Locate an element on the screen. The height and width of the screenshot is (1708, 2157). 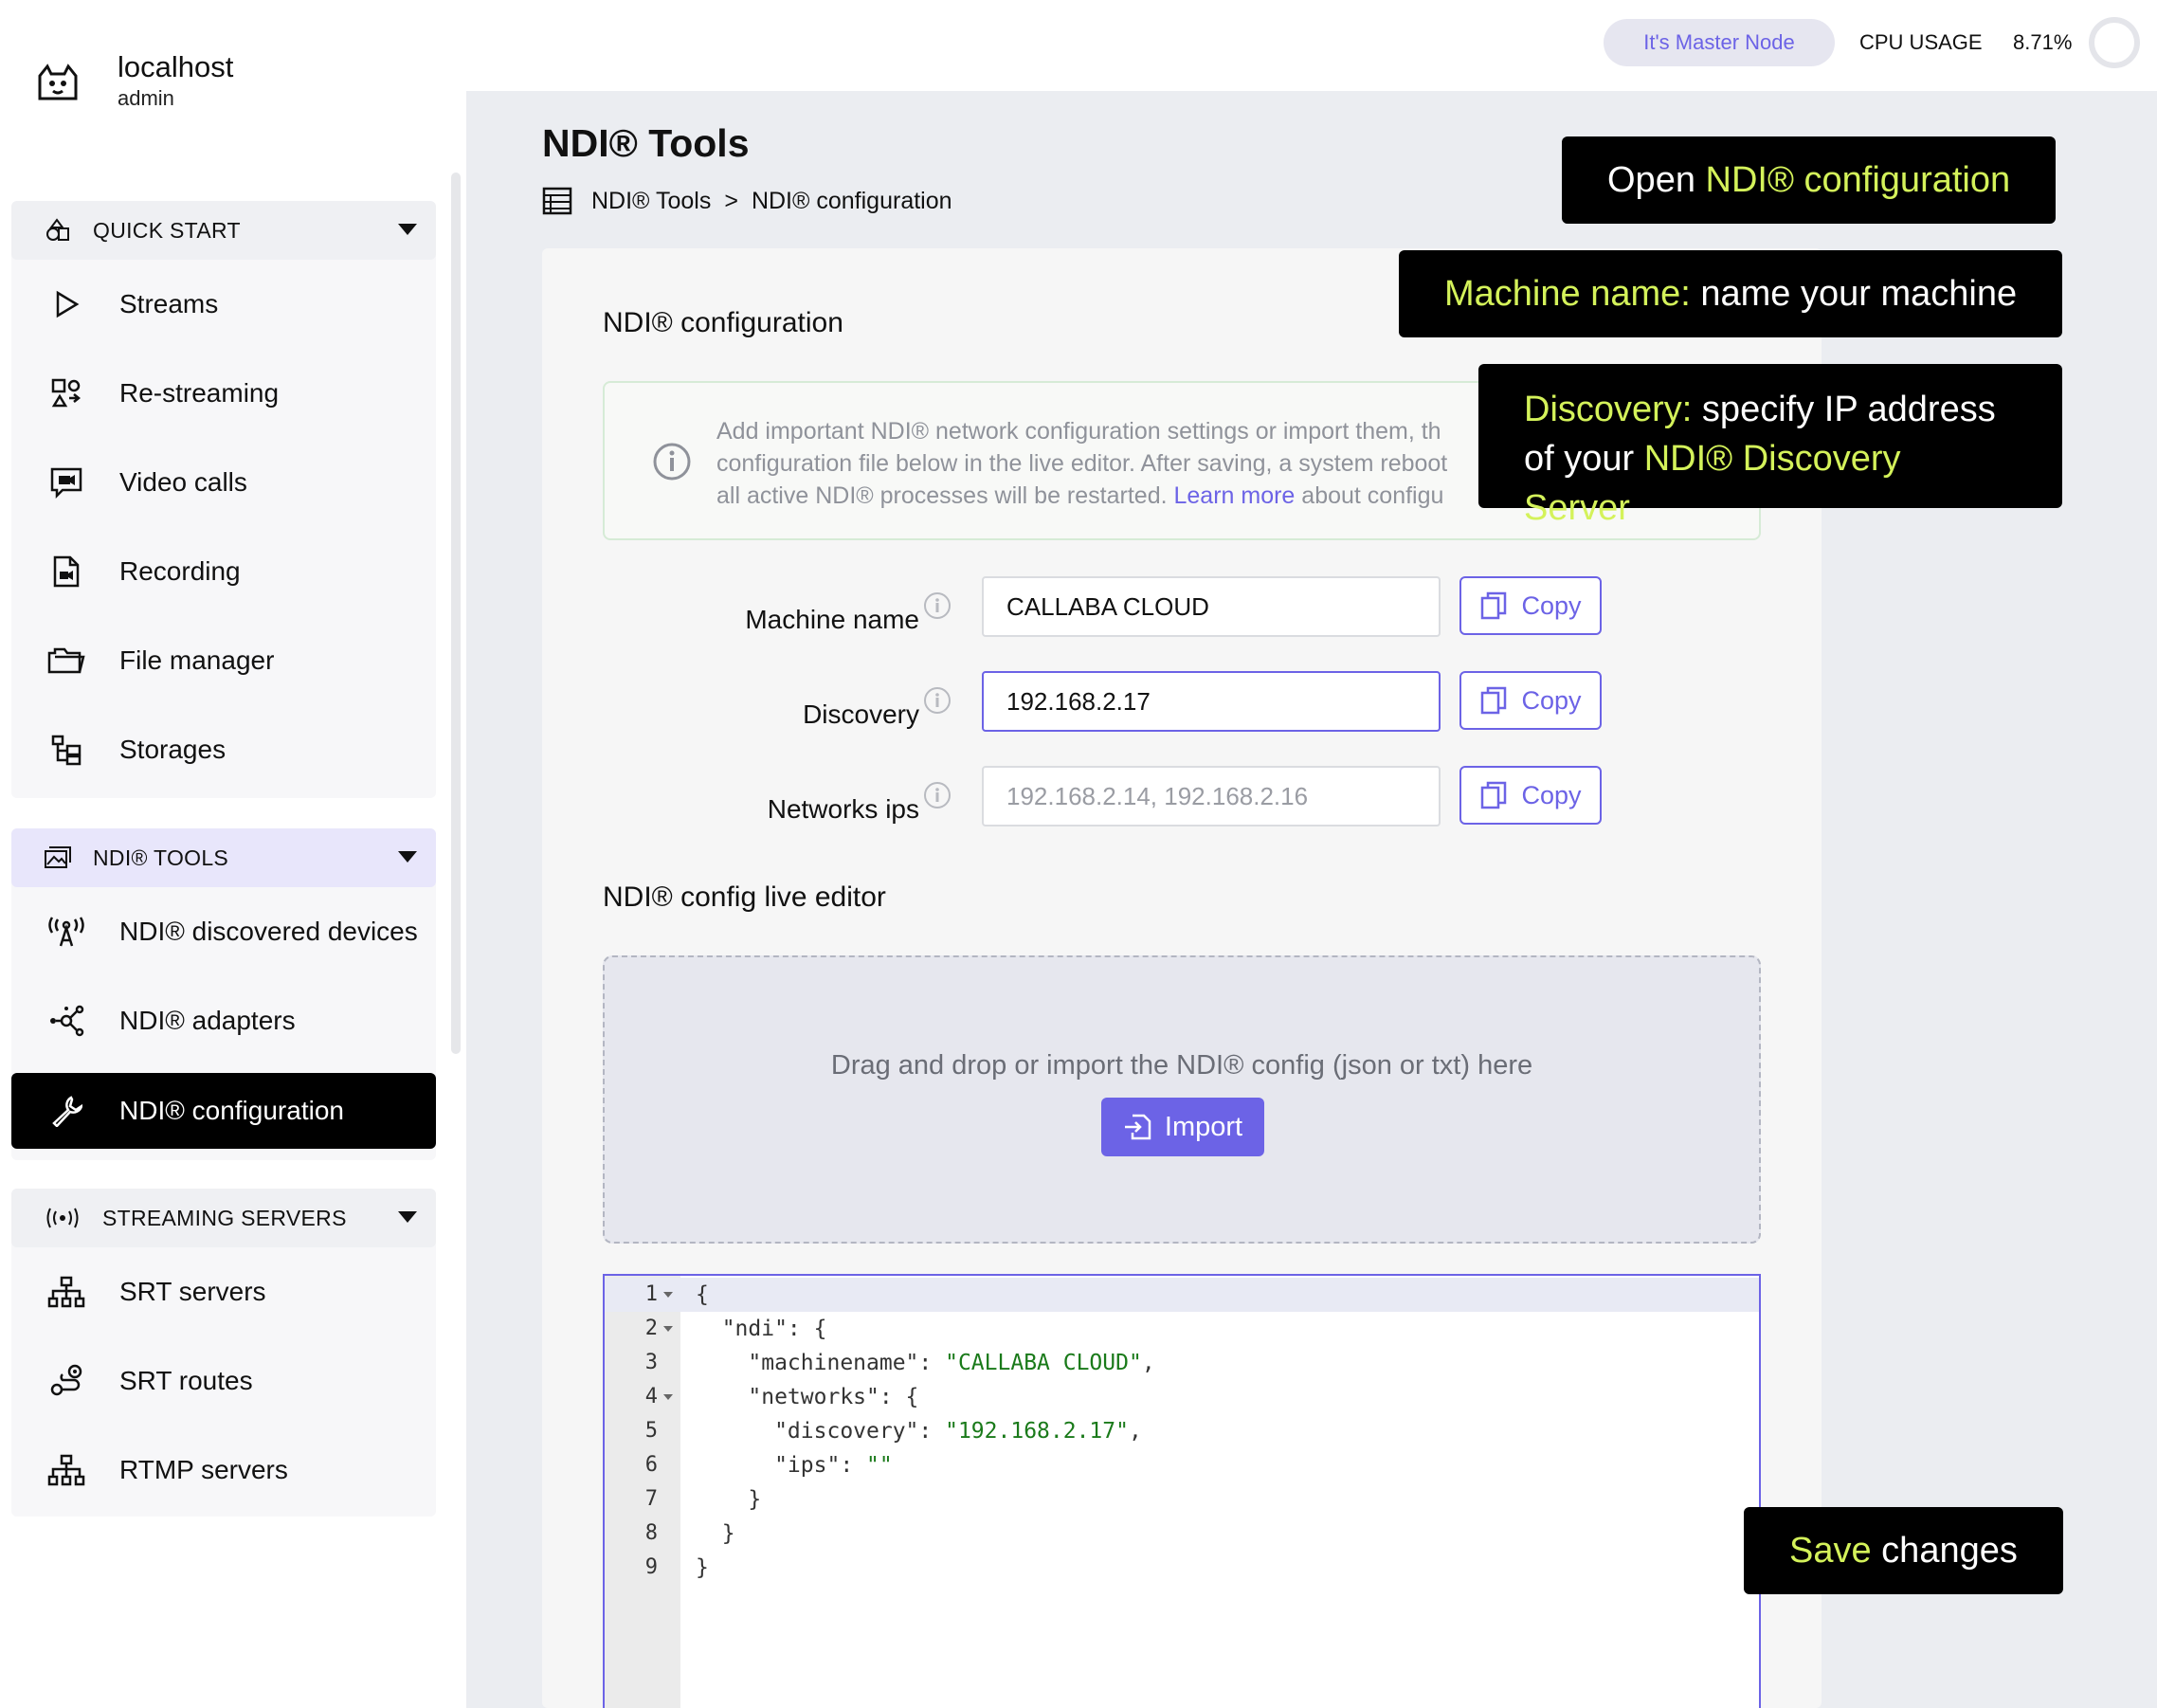
code-line: 7 } is located at coordinates (1182, 1499).